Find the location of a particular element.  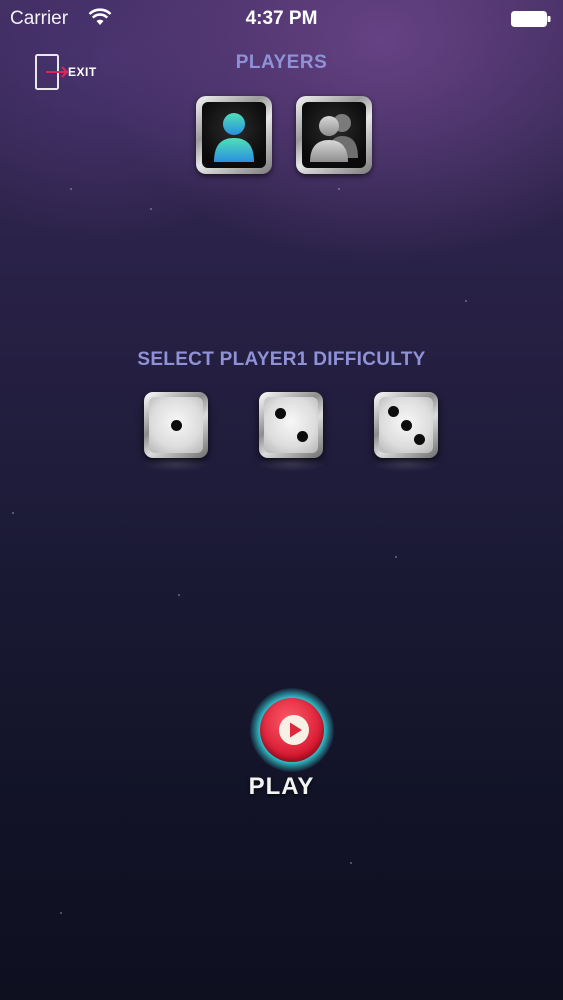

dice-two-icon is located at coordinates (291, 425).